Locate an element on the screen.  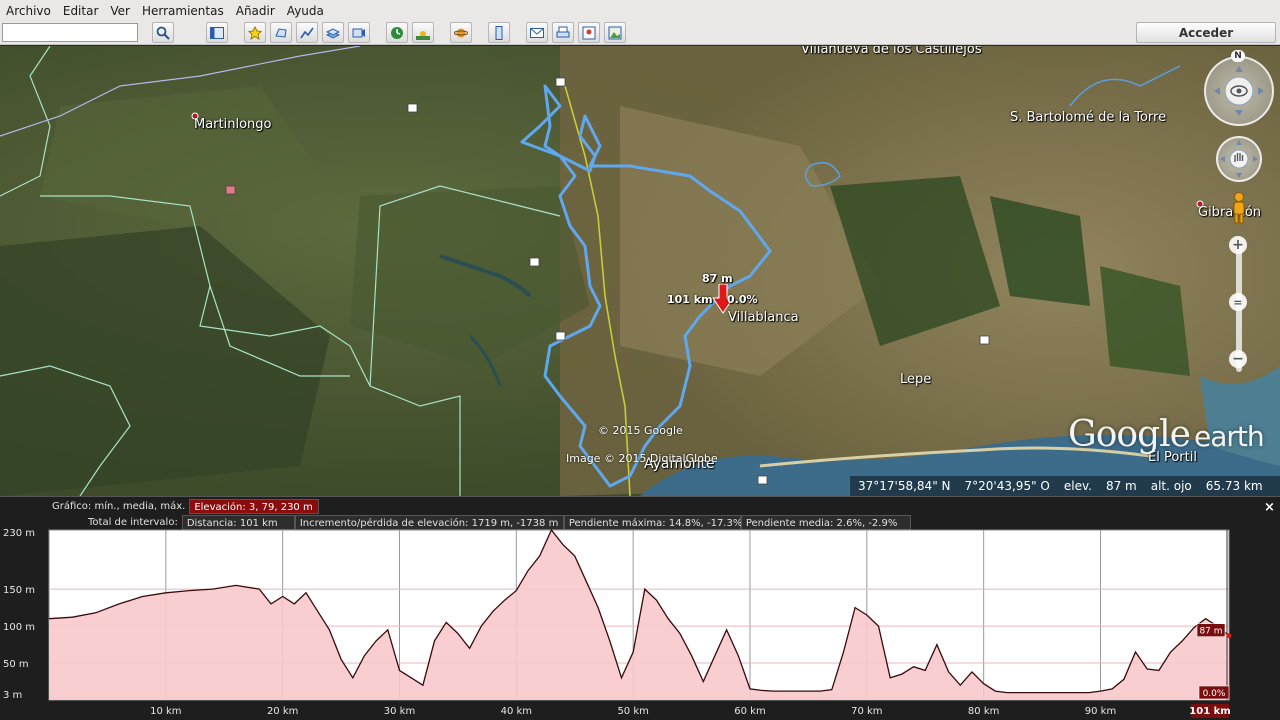
path-icon is located at coordinates (307, 32).